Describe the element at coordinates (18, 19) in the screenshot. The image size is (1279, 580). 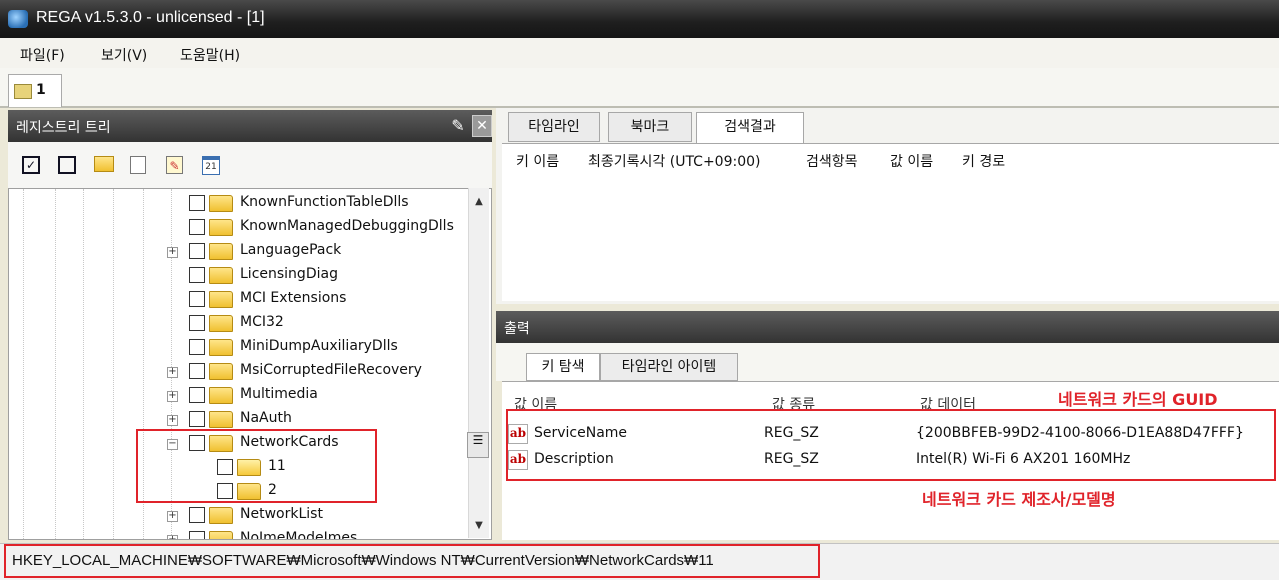
I see `app-icon` at that location.